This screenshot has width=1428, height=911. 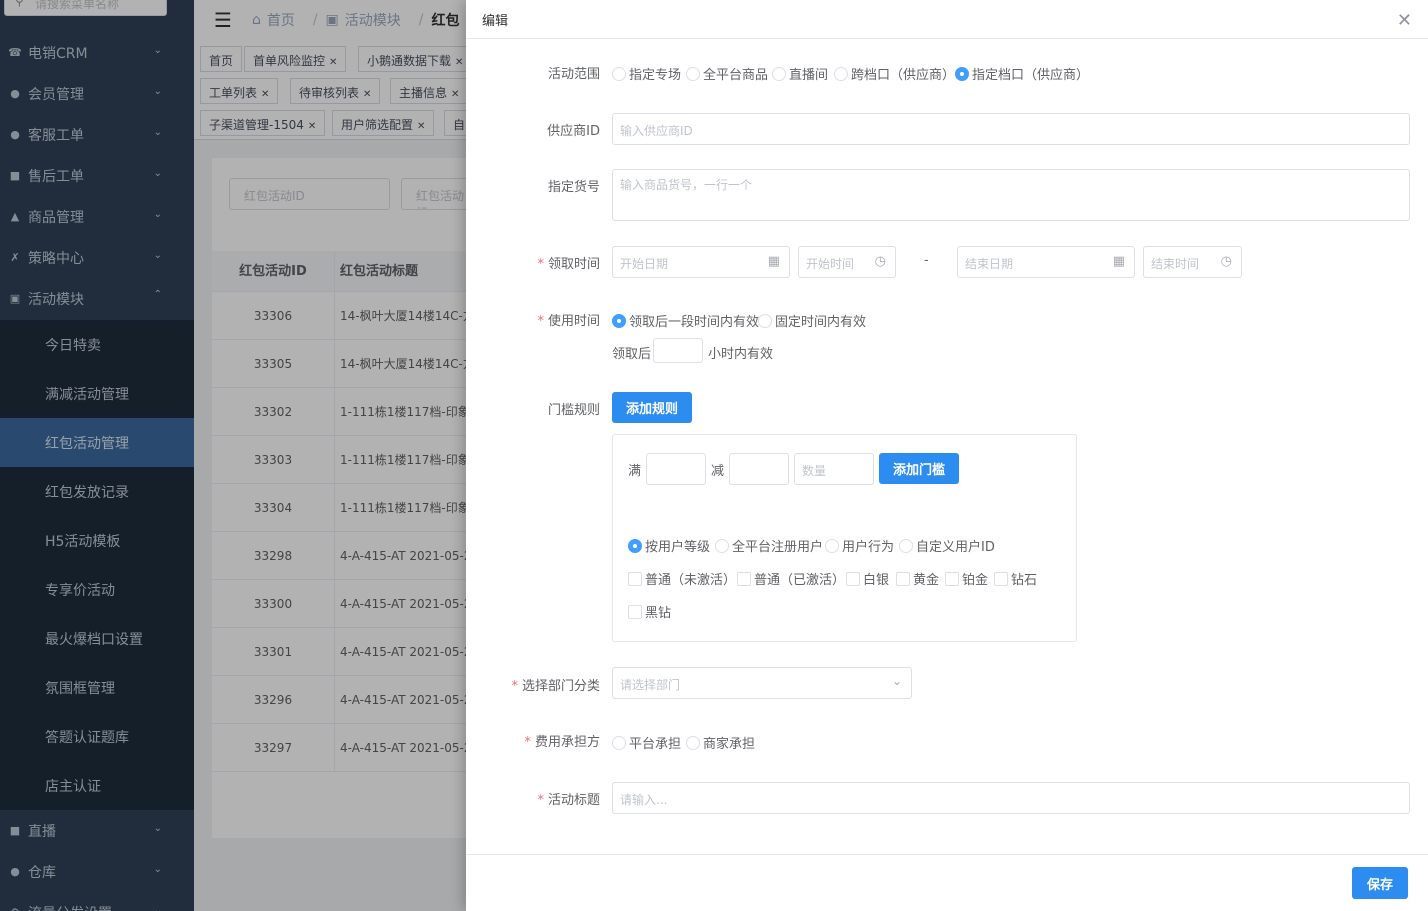 I want to click on save-button: 保存, so click(x=1380, y=883).